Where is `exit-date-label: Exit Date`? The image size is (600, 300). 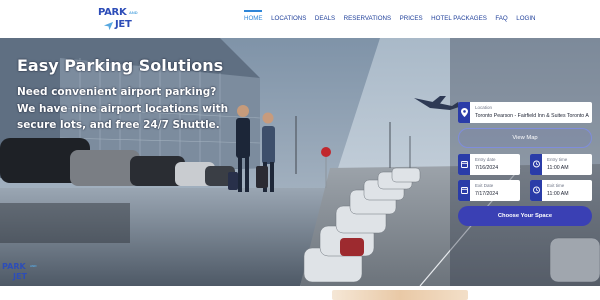 exit-date-label: Exit Date is located at coordinates (484, 185).